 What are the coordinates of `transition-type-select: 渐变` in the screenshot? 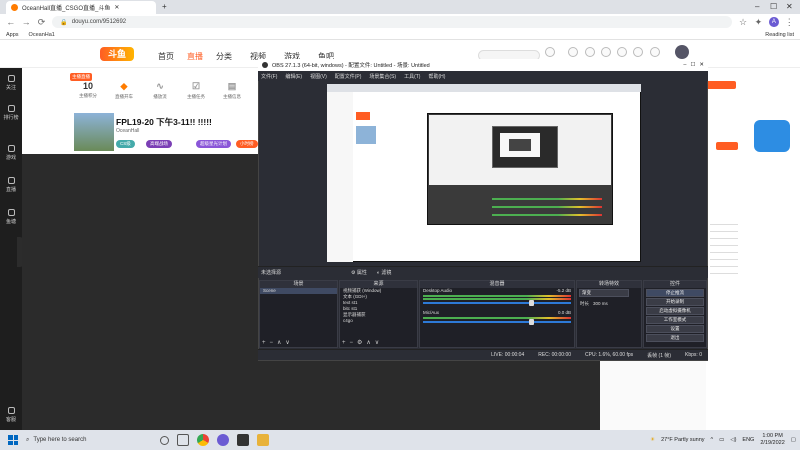 It's located at (604, 293).